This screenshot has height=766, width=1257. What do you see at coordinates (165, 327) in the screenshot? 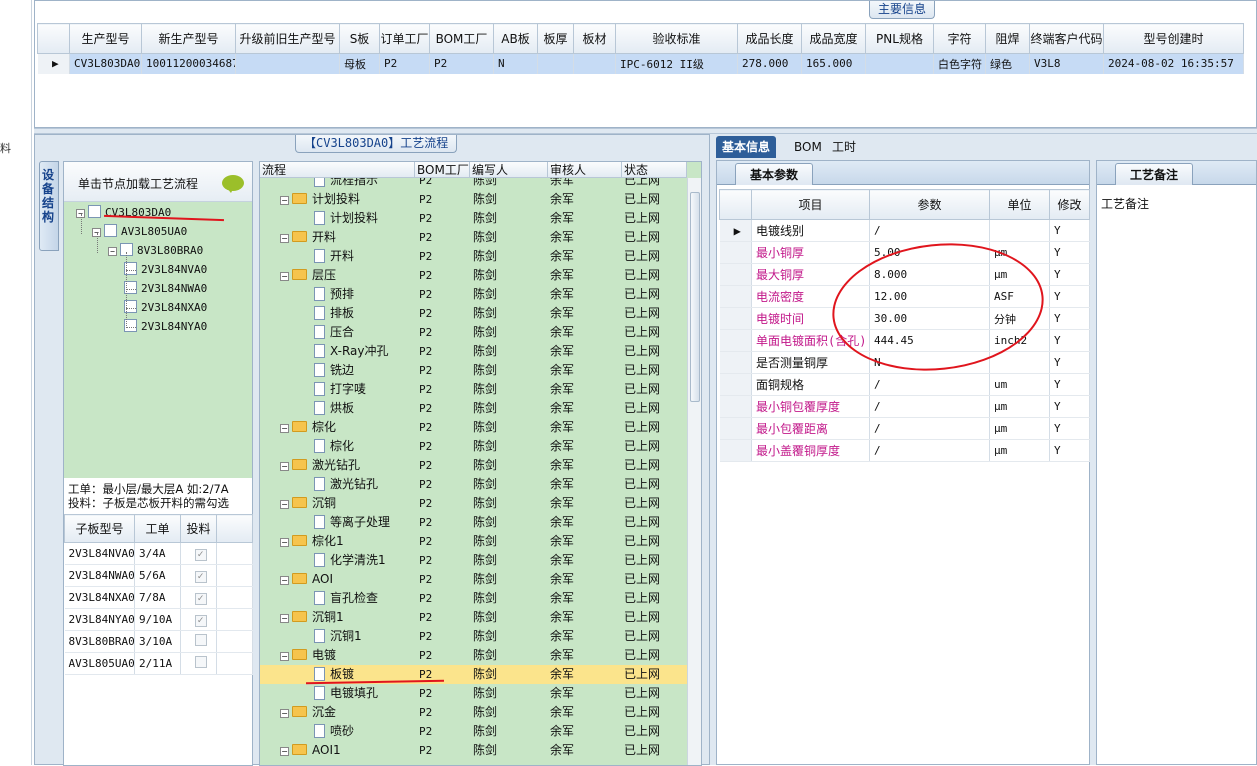
I see `tree-node: 2V3L84NYA0` at bounding box center [165, 327].